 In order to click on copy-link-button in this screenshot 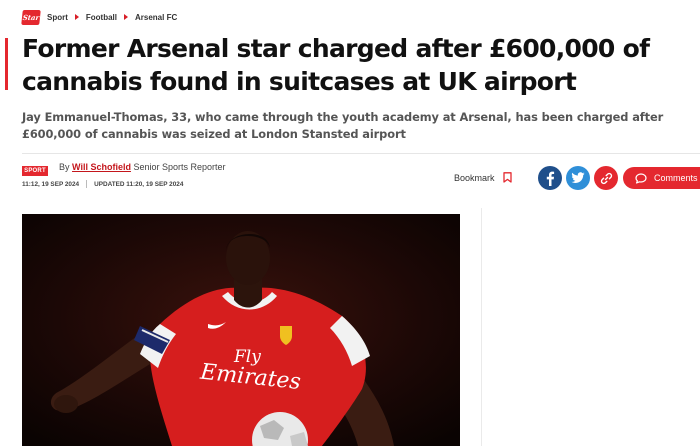, I will do `click(606, 178)`.